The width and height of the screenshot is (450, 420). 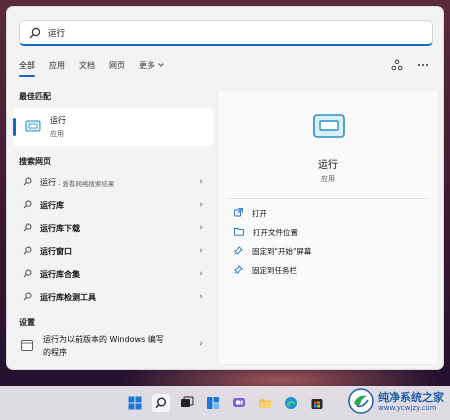 I want to click on watermark-url: www.ycwjzy.com, so click(x=407, y=408).